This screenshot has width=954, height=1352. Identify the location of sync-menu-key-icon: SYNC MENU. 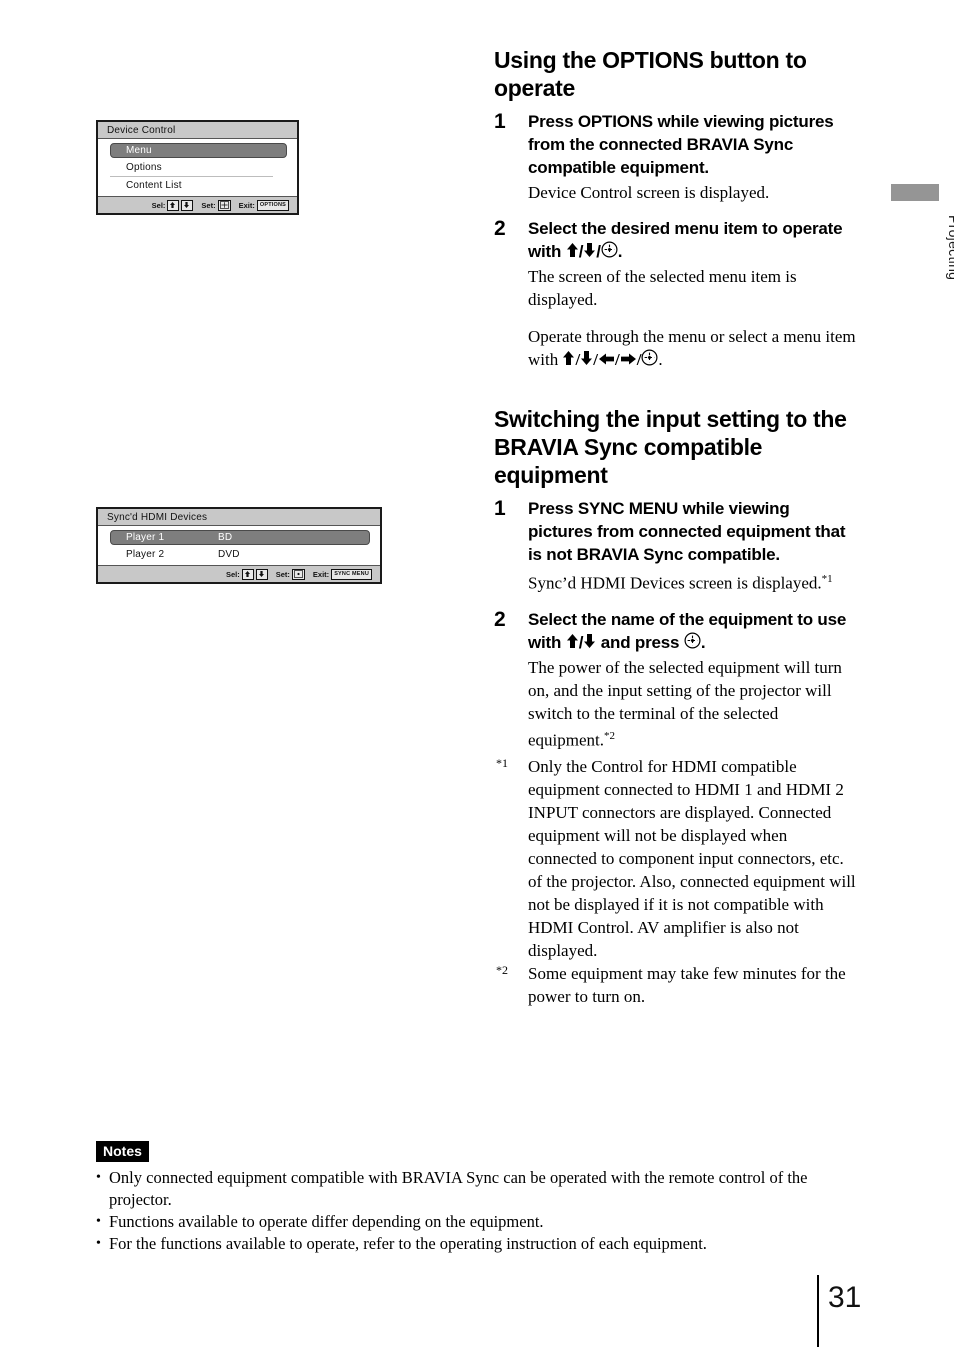
(351, 574).